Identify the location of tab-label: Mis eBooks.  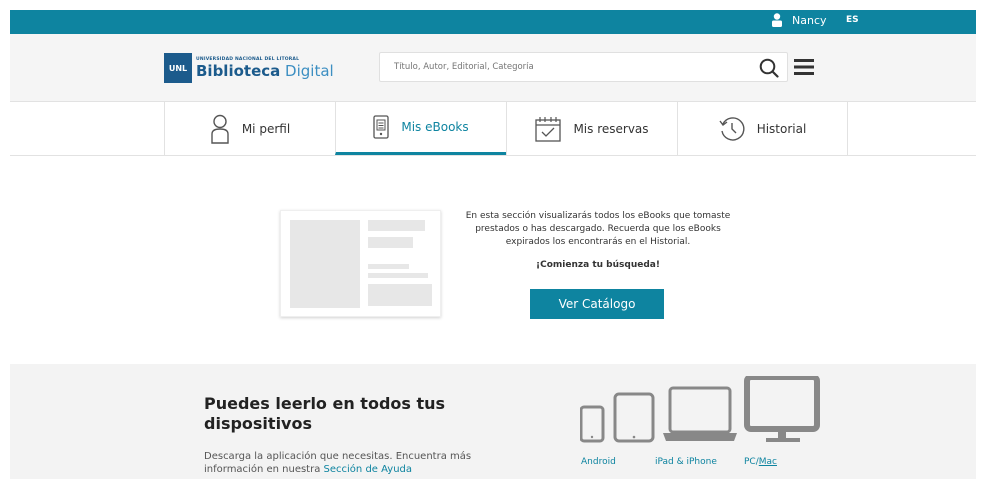
(435, 127).